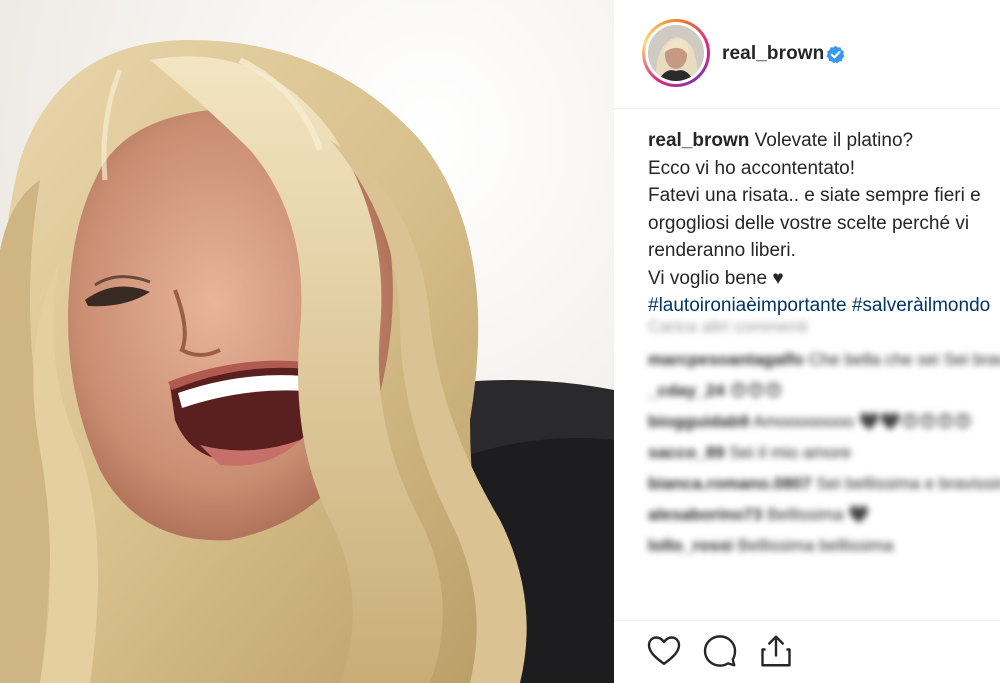 This screenshot has height=683, width=1000. Describe the element at coordinates (686, 452) in the screenshot. I see `comment-username: sacco_89` at that location.